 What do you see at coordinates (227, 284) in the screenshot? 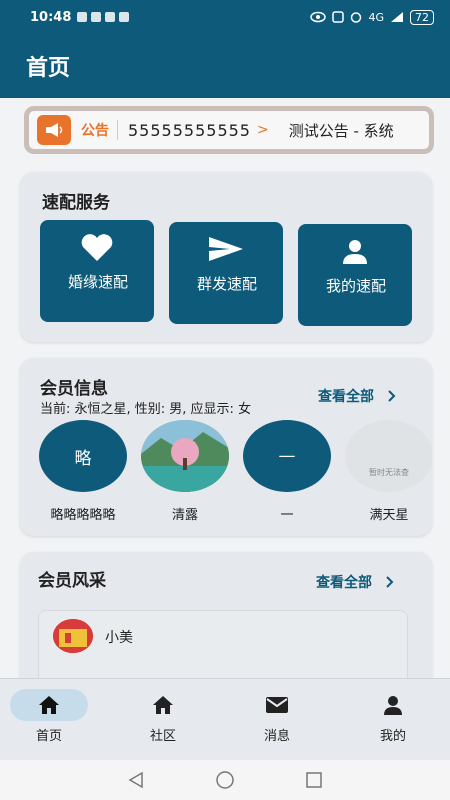
I see `group-match-label: 群发速配` at bounding box center [227, 284].